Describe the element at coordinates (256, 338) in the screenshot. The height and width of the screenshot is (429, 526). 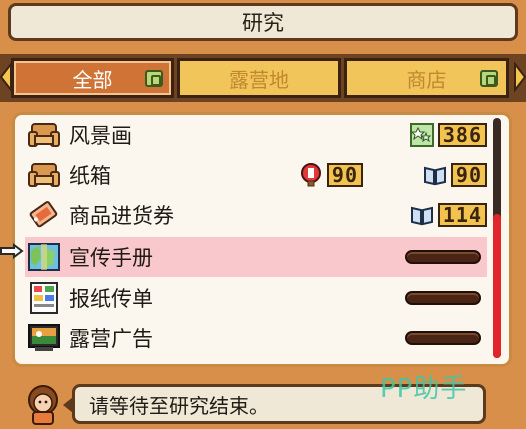
I see `list-item: 露营广告` at that location.